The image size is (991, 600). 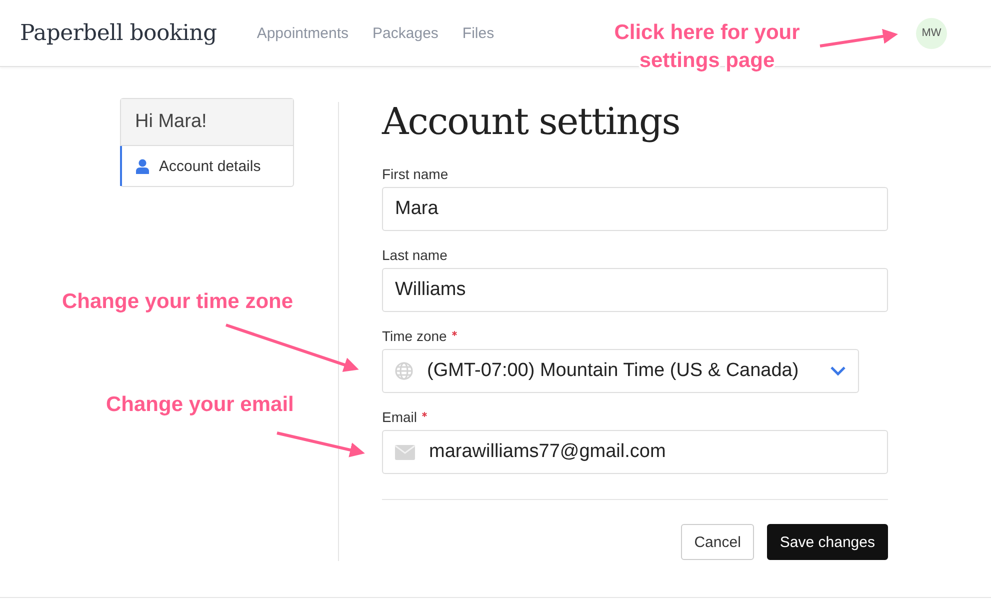 What do you see at coordinates (142, 166) in the screenshot?
I see `person-icon` at bounding box center [142, 166].